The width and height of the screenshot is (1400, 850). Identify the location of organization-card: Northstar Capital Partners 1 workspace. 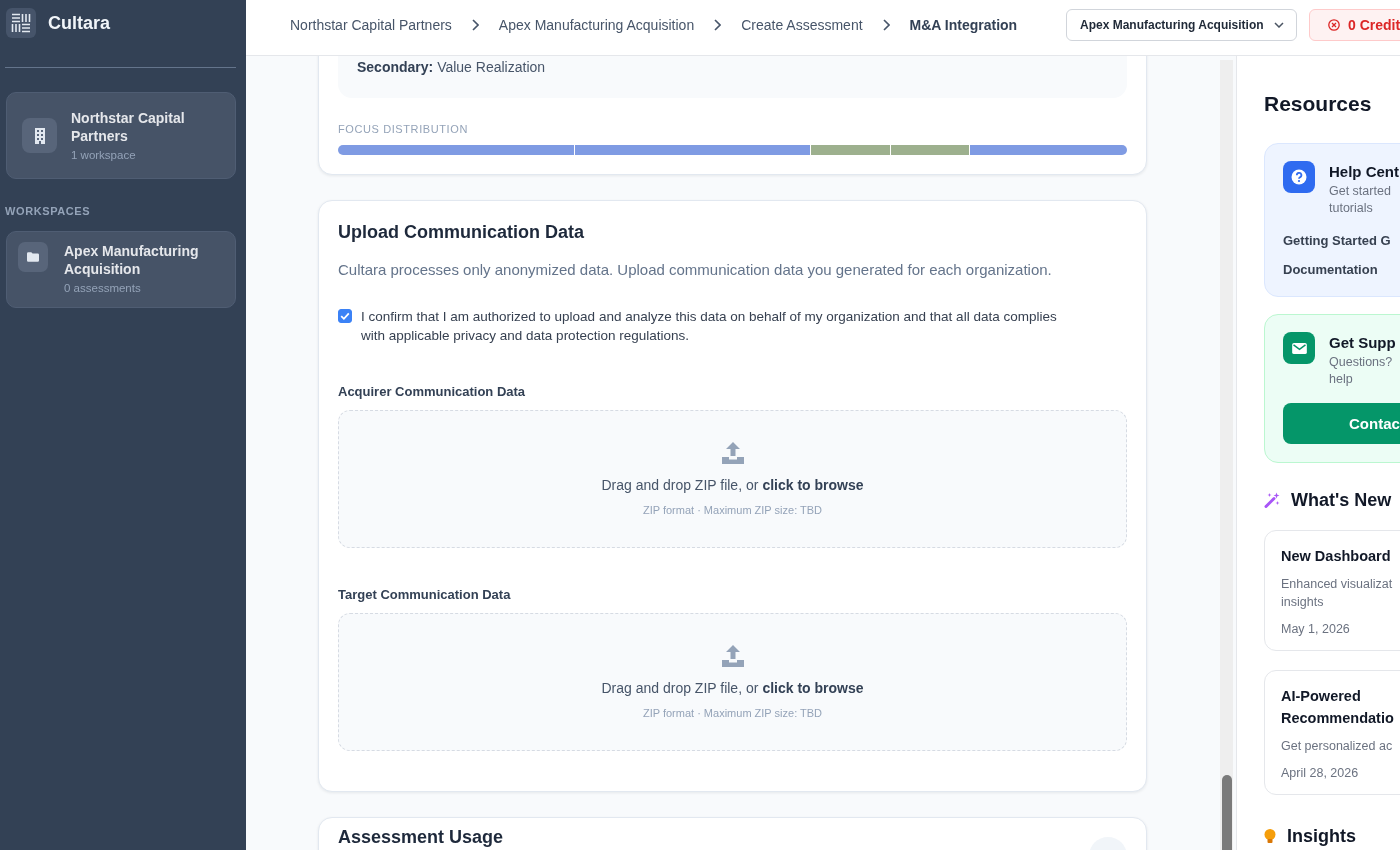
(121, 135).